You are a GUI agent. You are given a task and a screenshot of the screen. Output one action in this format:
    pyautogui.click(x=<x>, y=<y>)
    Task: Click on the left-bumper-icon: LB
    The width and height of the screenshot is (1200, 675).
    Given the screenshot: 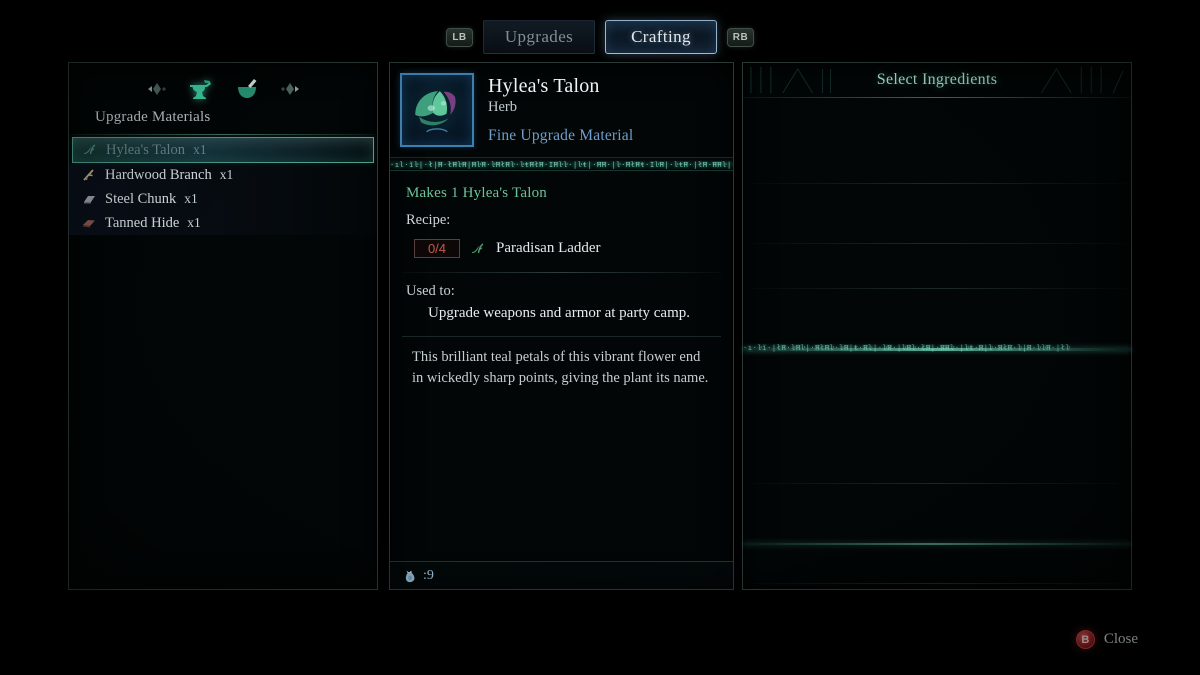 What is the action you would take?
    pyautogui.click(x=459, y=37)
    